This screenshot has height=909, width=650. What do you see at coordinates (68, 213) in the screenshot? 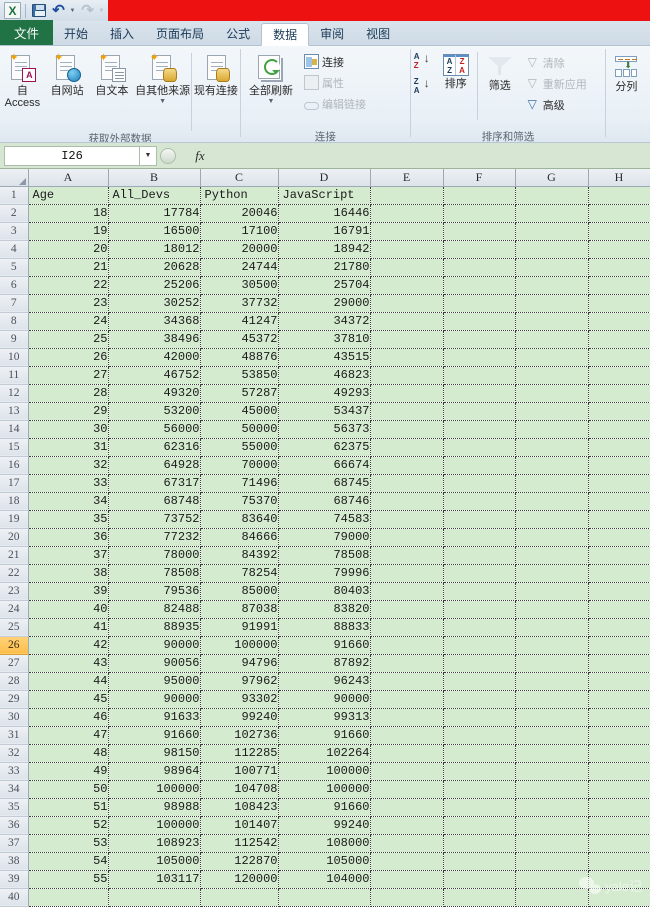
I see `cell-A2: 18` at bounding box center [68, 213].